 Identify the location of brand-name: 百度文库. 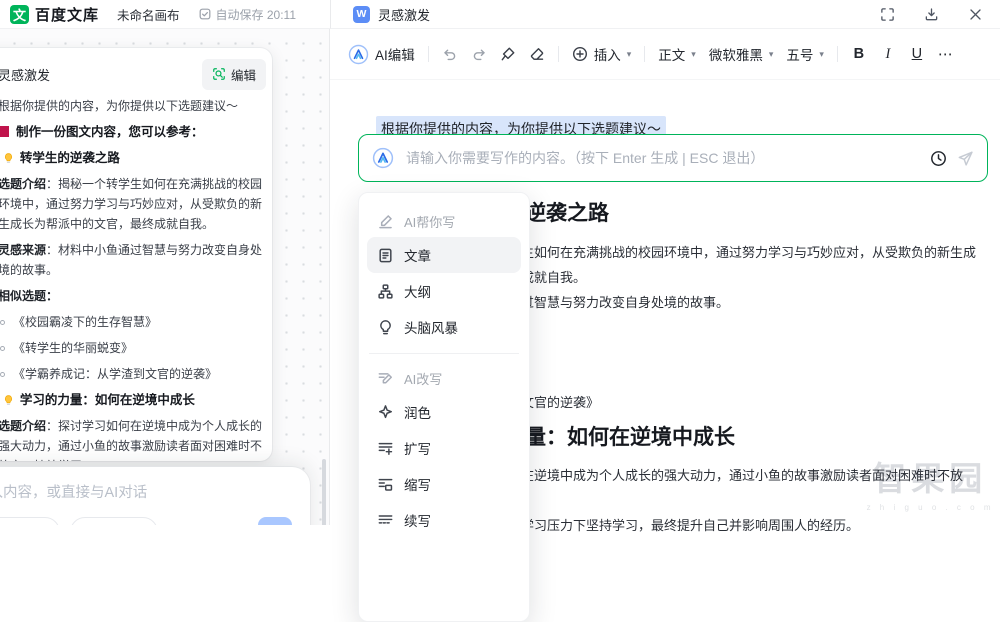
(67, 14).